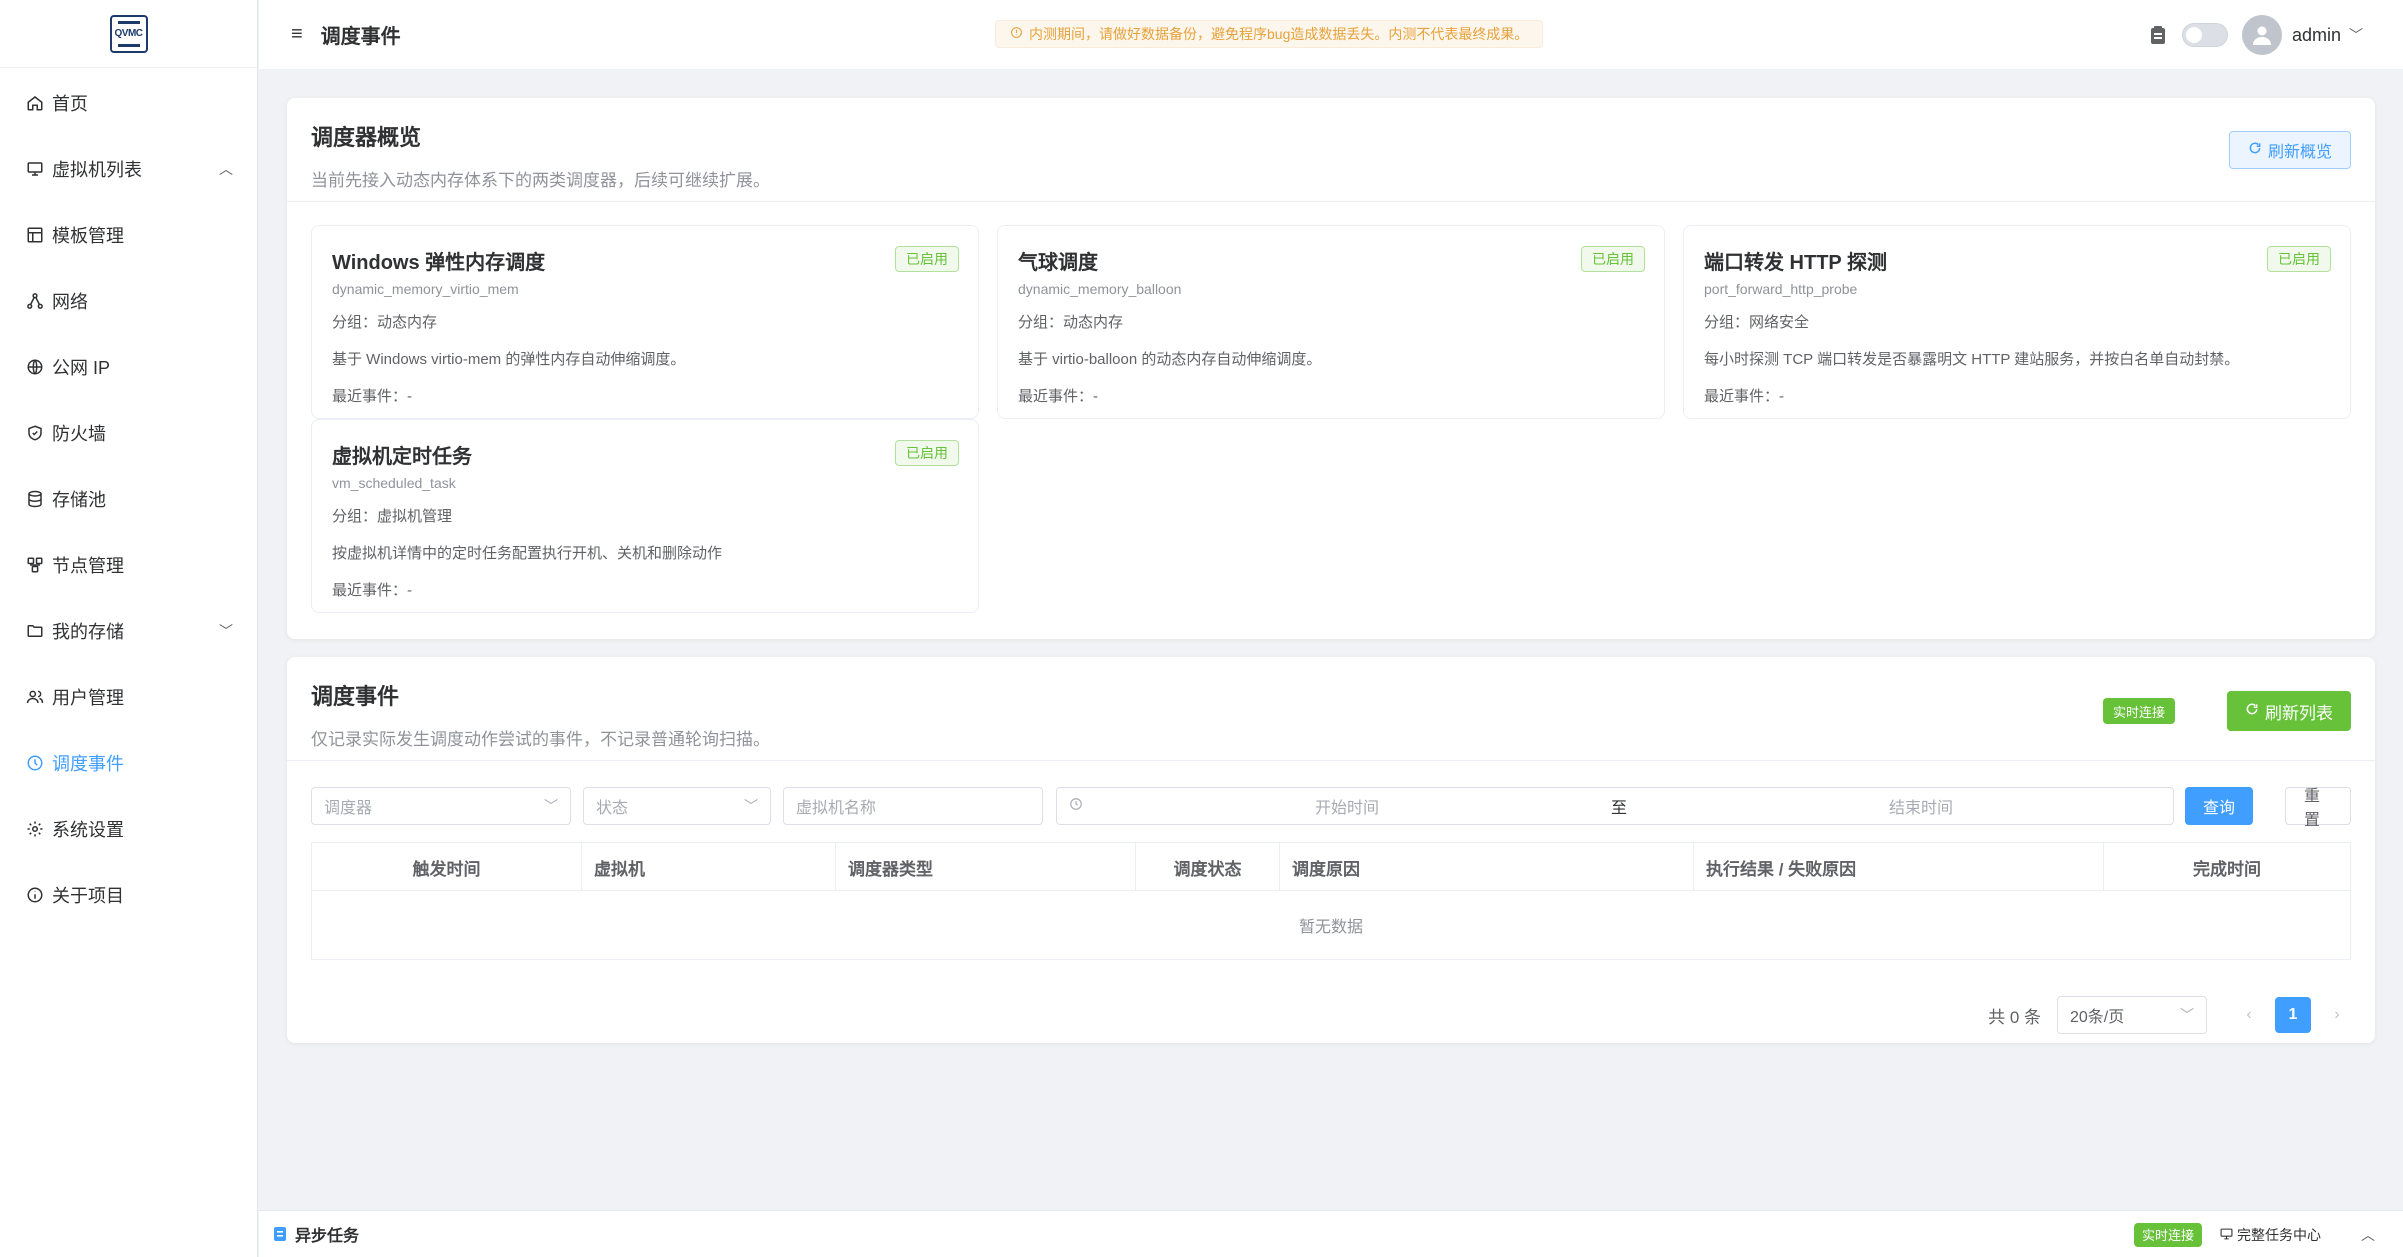  Describe the element at coordinates (402, 457) in the screenshot. I see `scheduler-title: 虚拟机定时任务` at that location.